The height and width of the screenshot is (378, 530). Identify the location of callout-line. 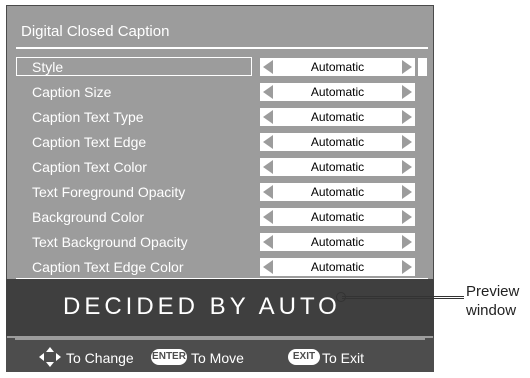
(403, 297).